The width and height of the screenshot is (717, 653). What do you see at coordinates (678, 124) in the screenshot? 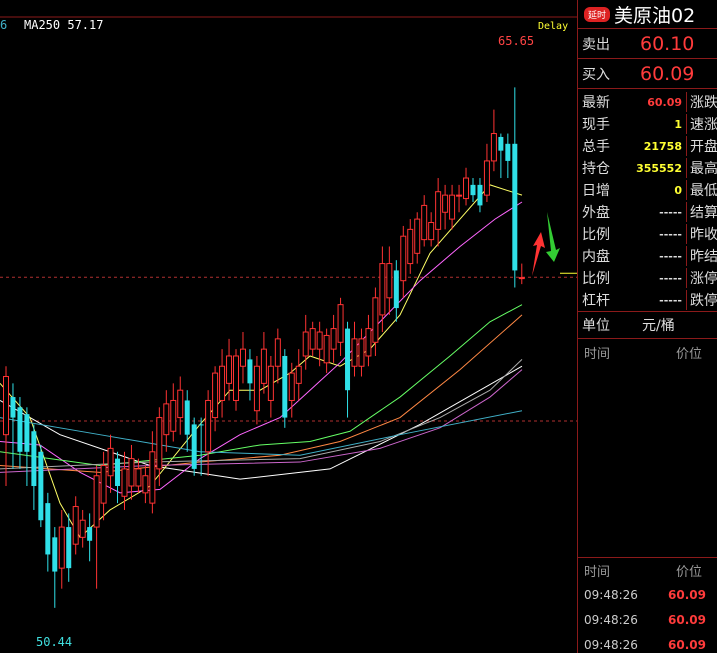
I see `stat-value: 1` at bounding box center [678, 124].